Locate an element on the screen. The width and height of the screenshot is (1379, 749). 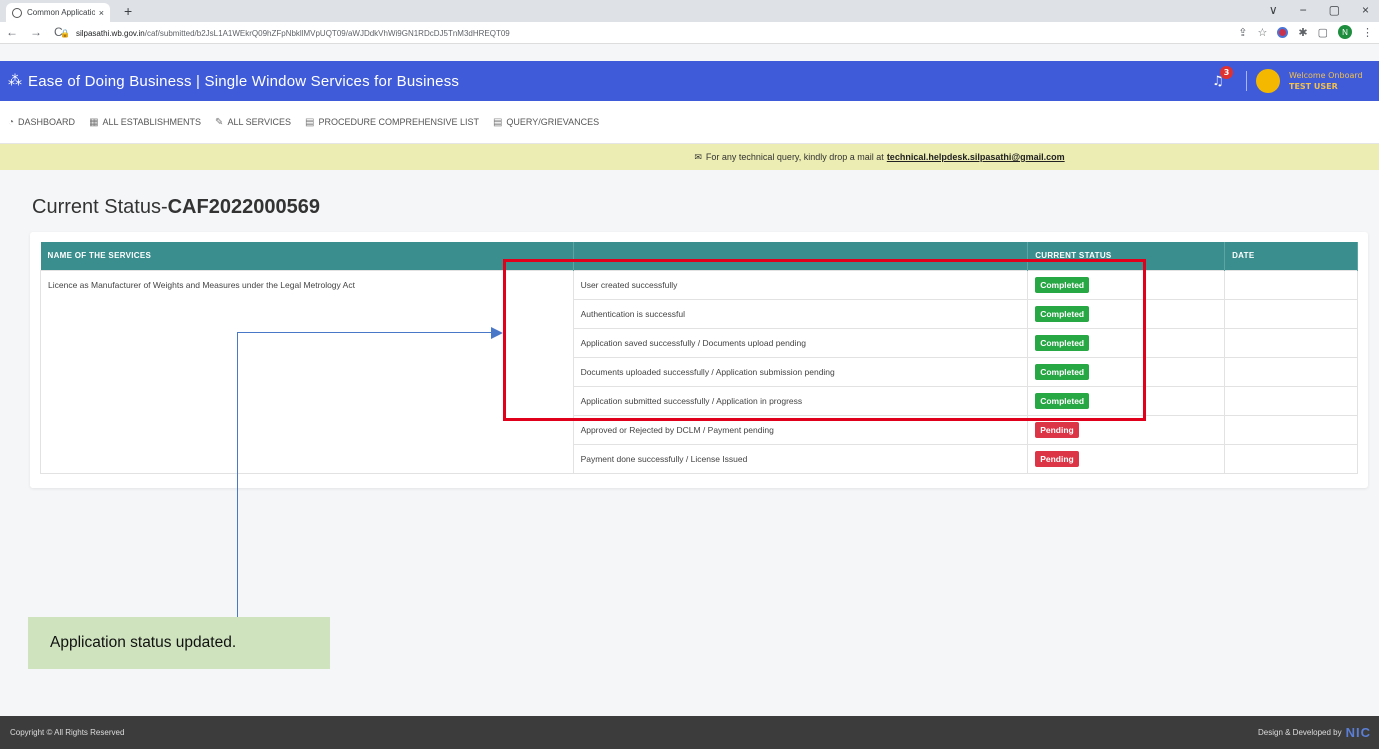
share-icon: ⇪ is located at coordinates (1242, 32).